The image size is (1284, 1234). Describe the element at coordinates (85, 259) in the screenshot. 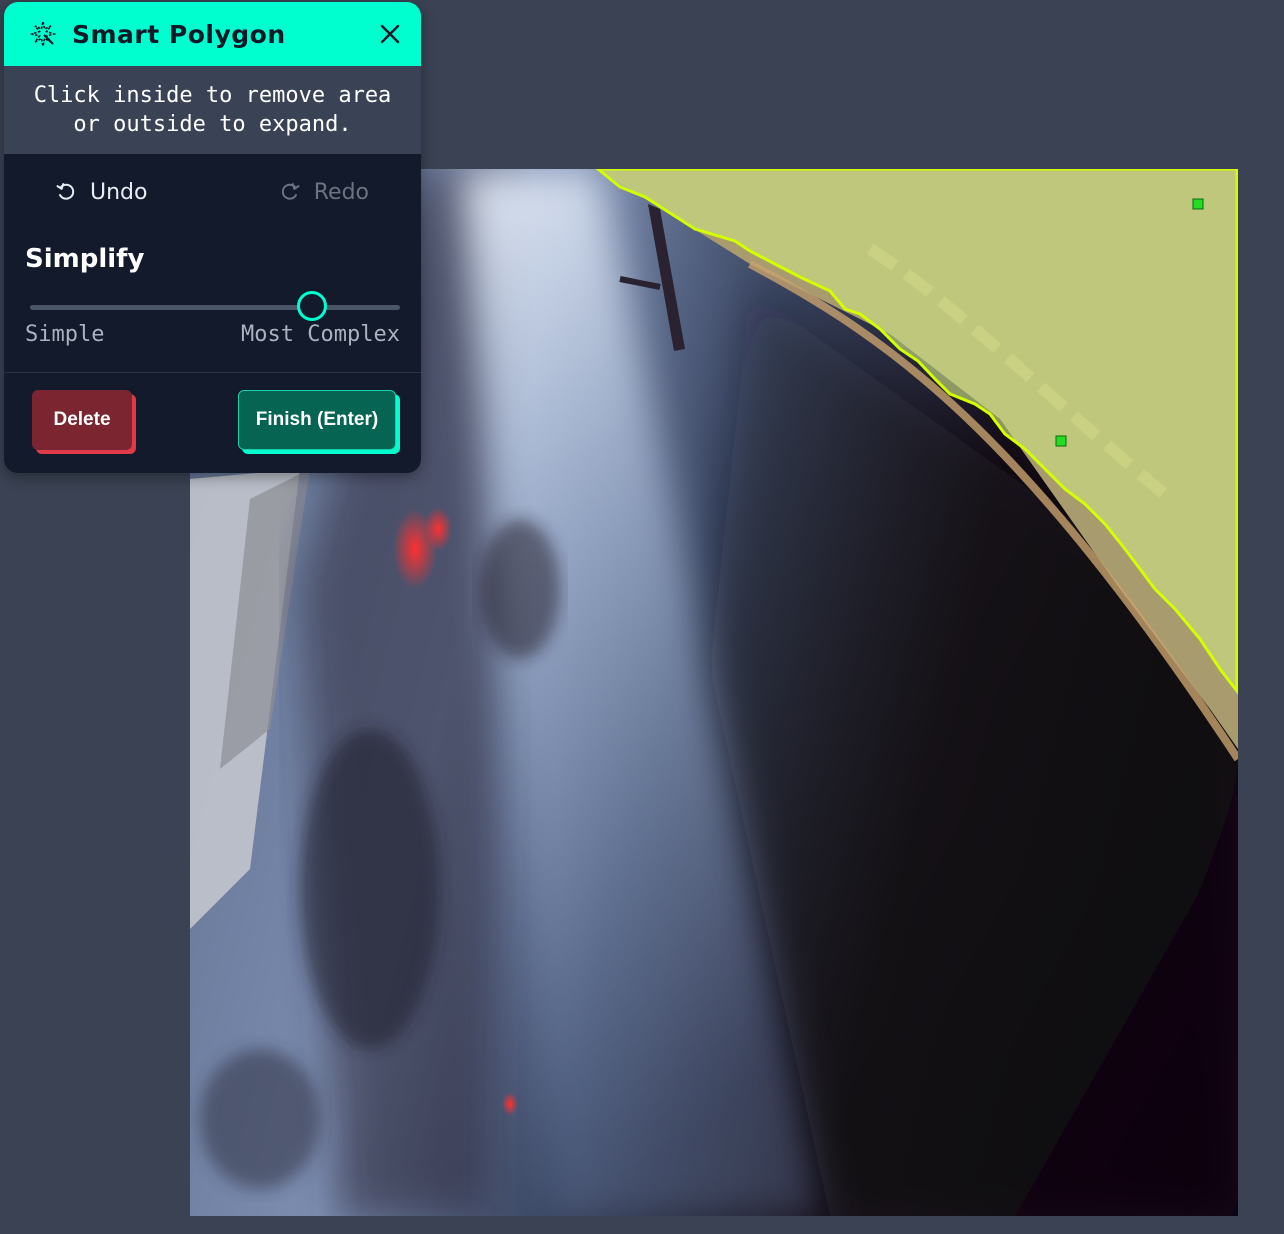

I see `simplify-title: Simplify` at that location.